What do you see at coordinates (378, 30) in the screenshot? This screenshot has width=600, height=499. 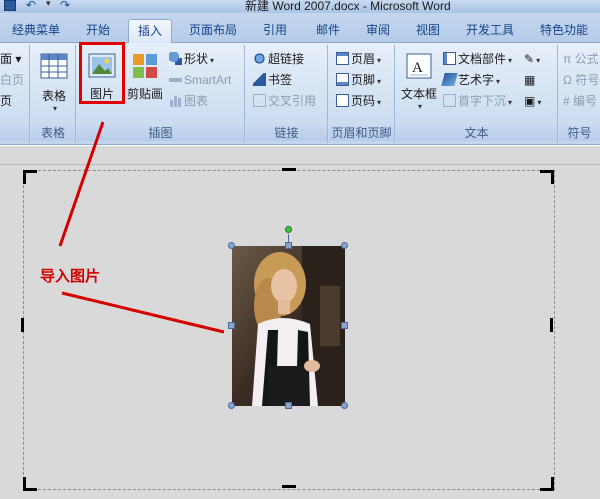 I see `tab-review: 审阅` at bounding box center [378, 30].